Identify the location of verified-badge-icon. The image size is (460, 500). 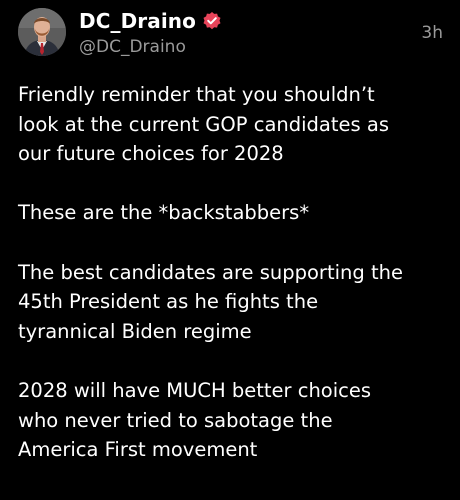
(212, 21).